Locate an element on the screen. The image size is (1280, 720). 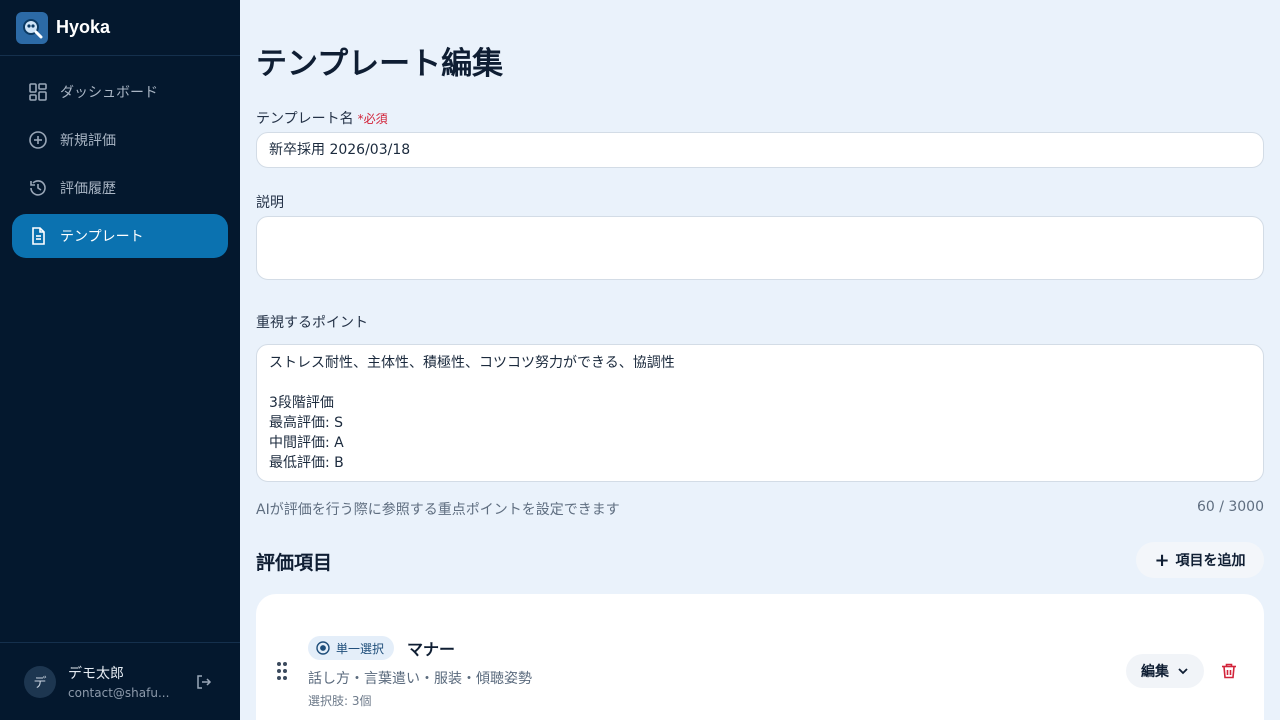
document-icon is located at coordinates (38, 236).